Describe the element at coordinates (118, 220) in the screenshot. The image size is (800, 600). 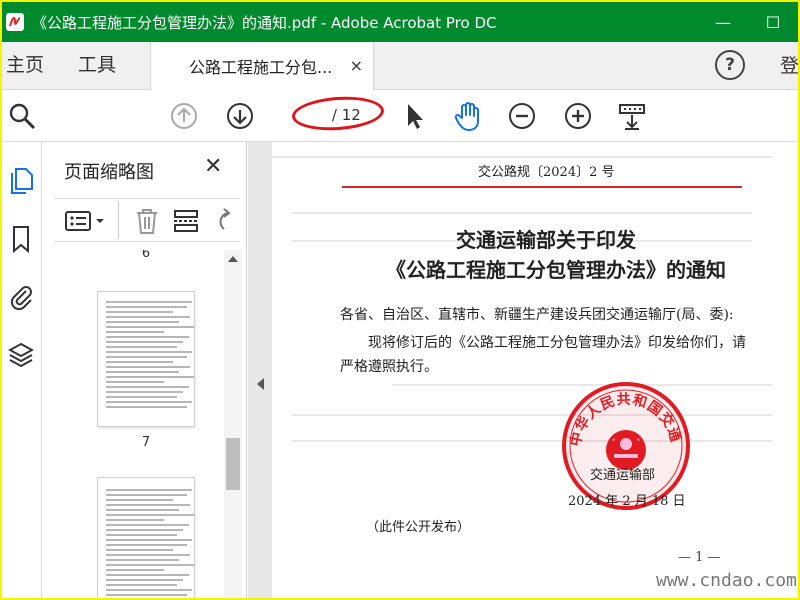
I see `divider` at that location.